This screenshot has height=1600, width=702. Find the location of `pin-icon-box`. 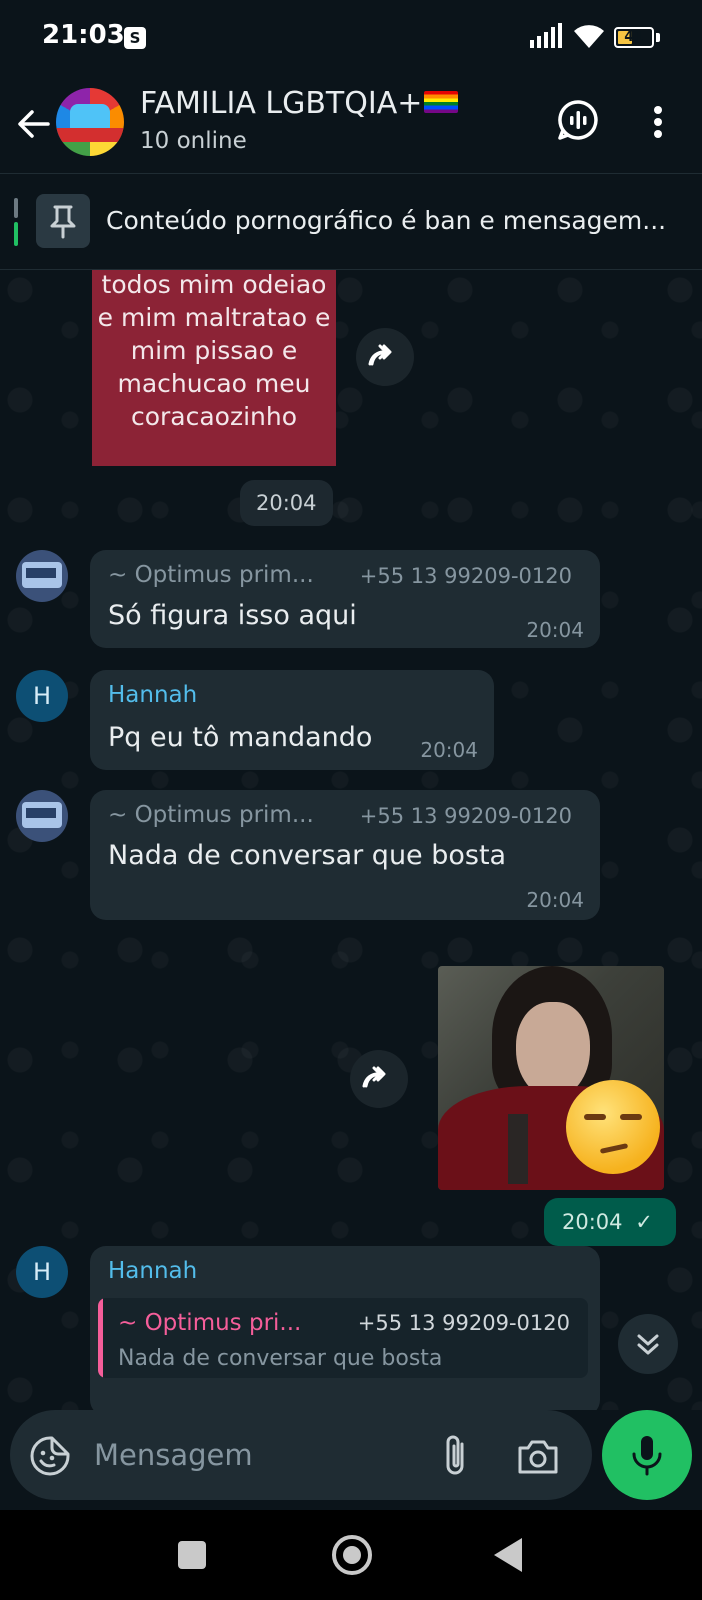

pin-icon-box is located at coordinates (63, 221).